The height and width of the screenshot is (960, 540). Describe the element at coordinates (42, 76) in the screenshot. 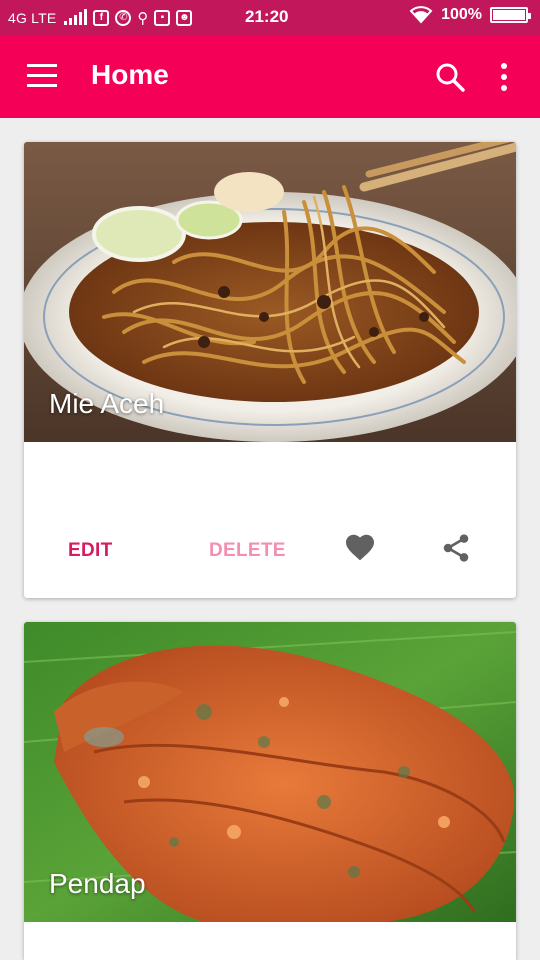

I see `menu-icon` at that location.